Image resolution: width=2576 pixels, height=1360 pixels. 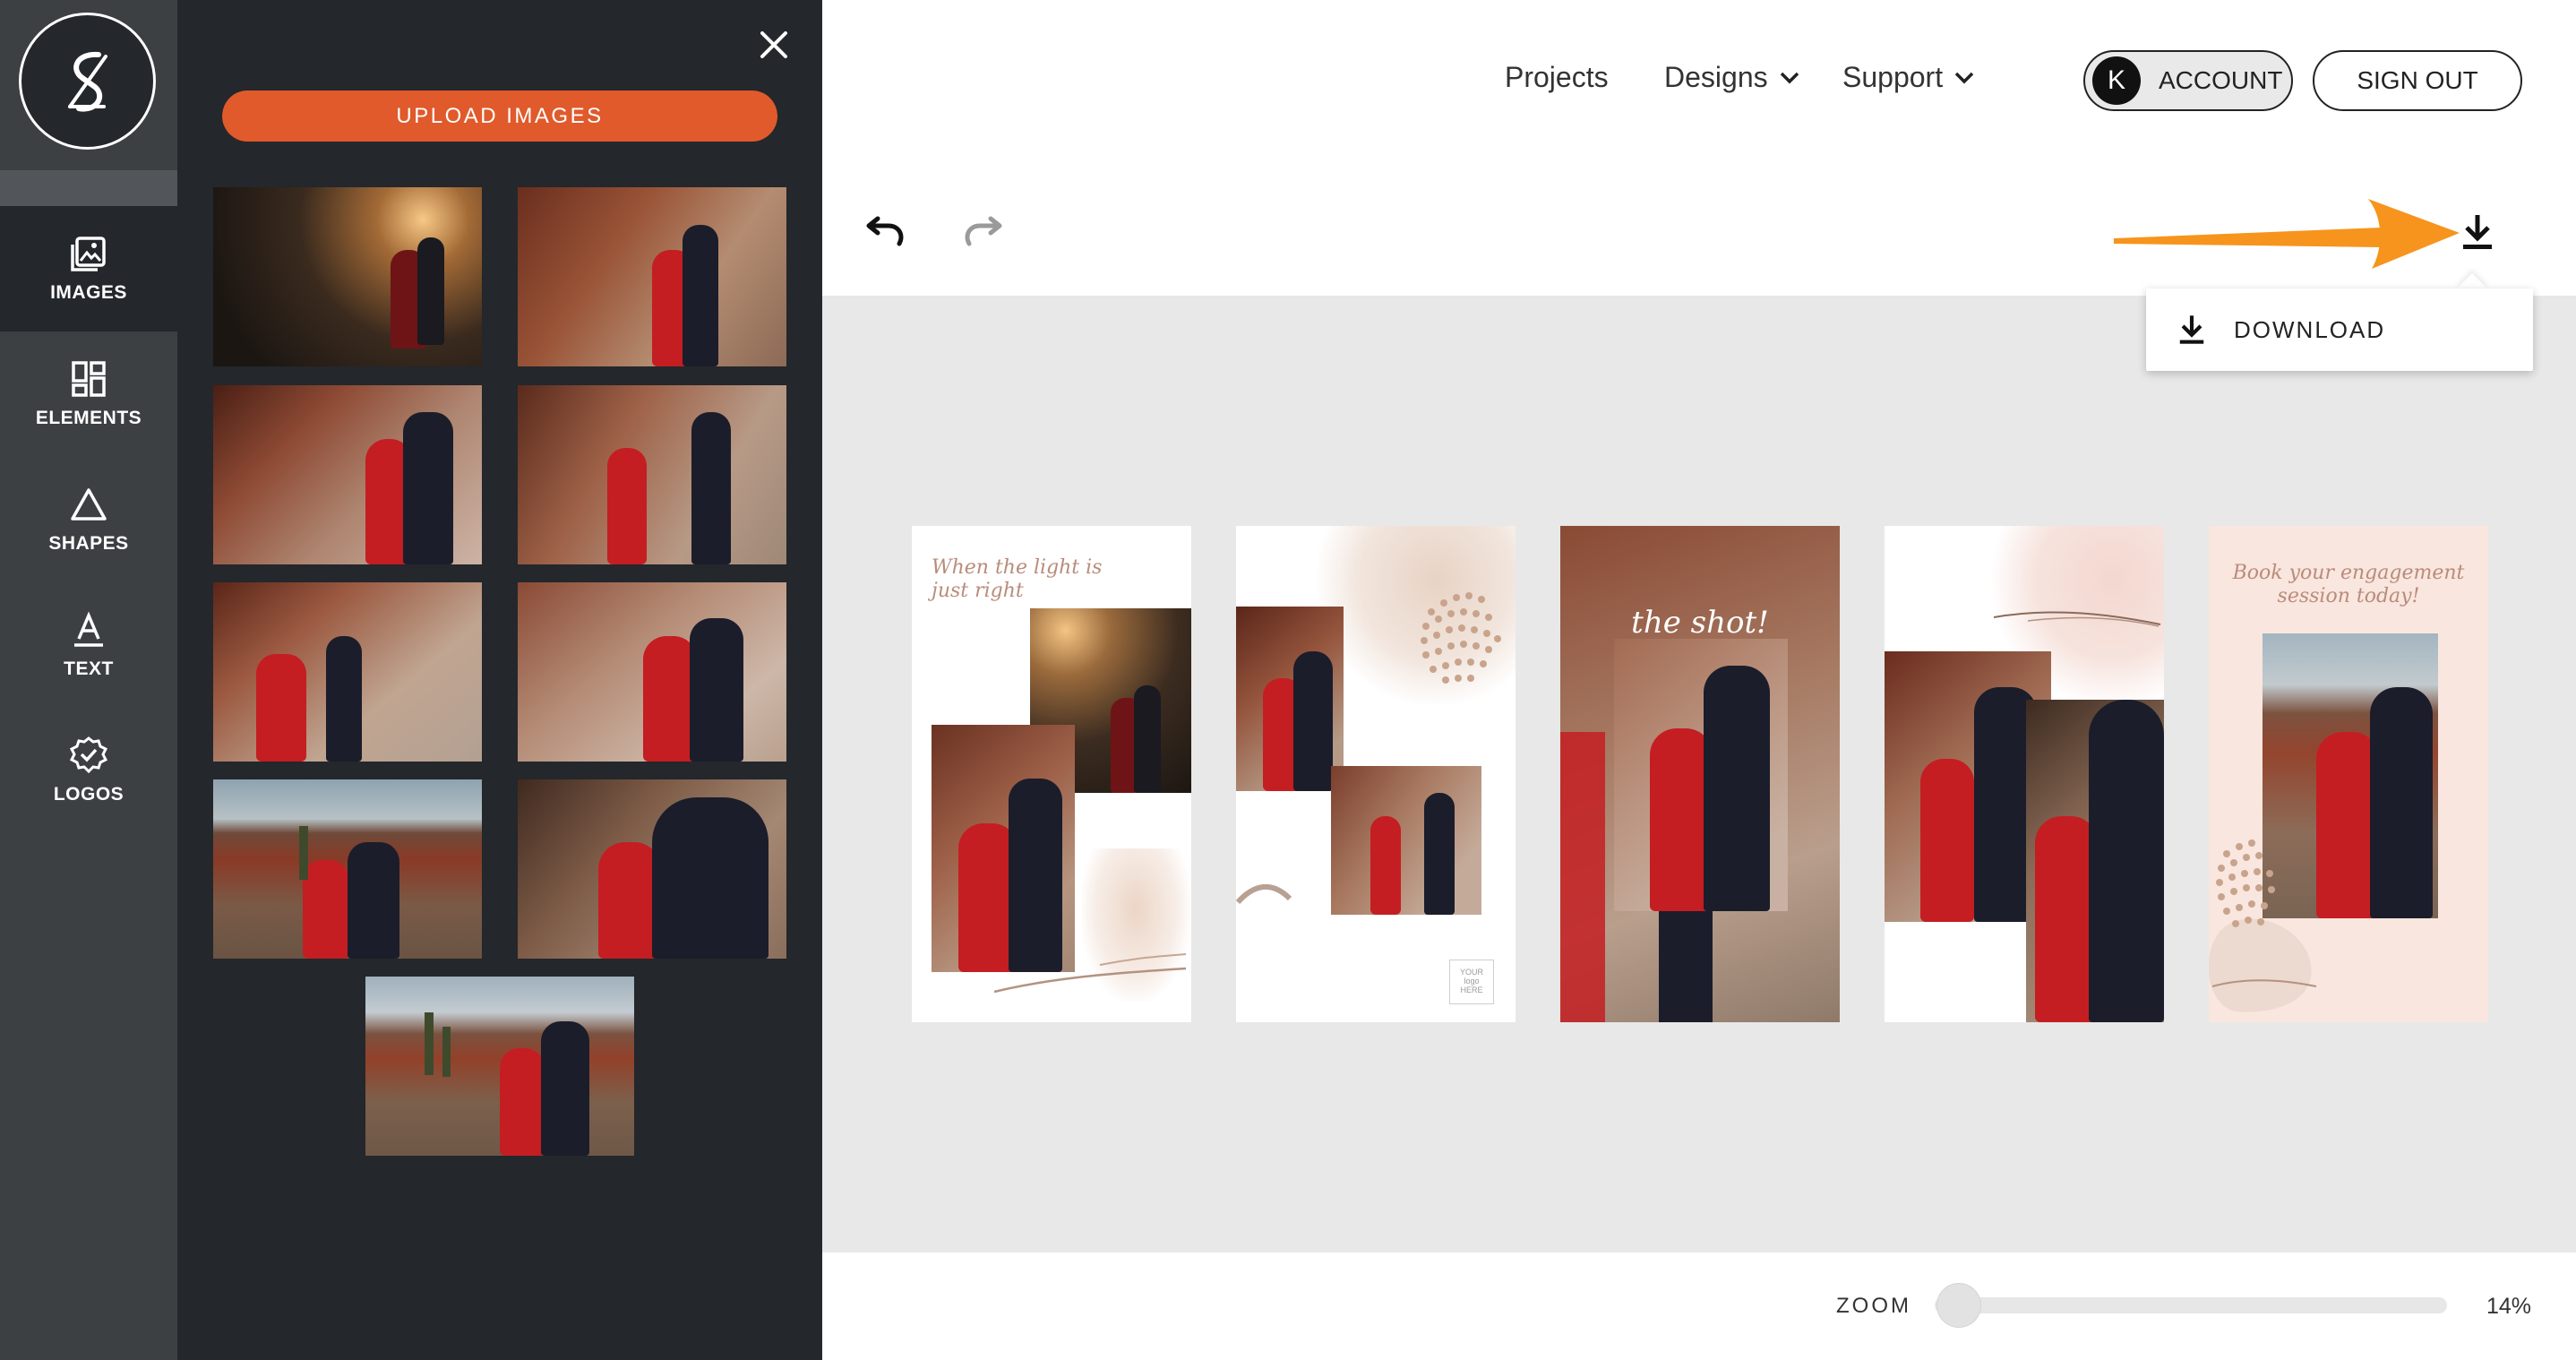 What do you see at coordinates (88, 629) in the screenshot?
I see `text-icon` at bounding box center [88, 629].